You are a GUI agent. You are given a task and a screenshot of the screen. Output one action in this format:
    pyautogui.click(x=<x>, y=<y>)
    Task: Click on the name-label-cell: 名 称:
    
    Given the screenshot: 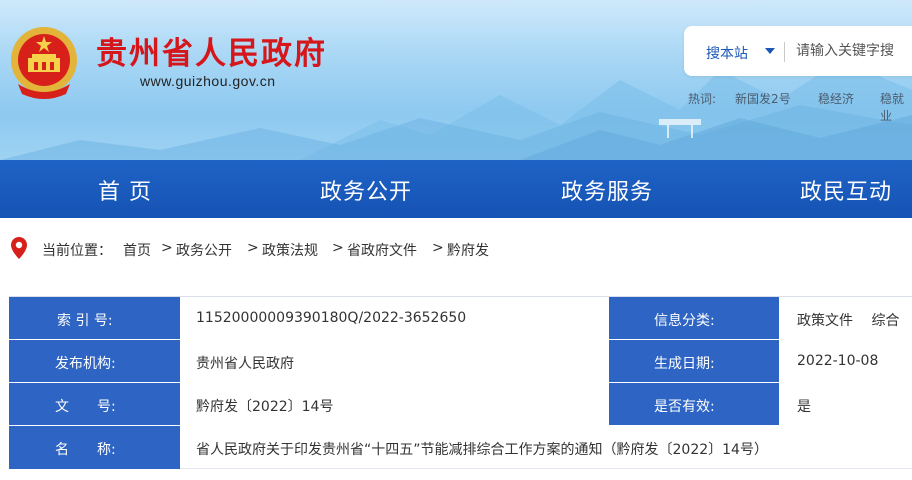 What is the action you would take?
    pyautogui.click(x=94, y=447)
    